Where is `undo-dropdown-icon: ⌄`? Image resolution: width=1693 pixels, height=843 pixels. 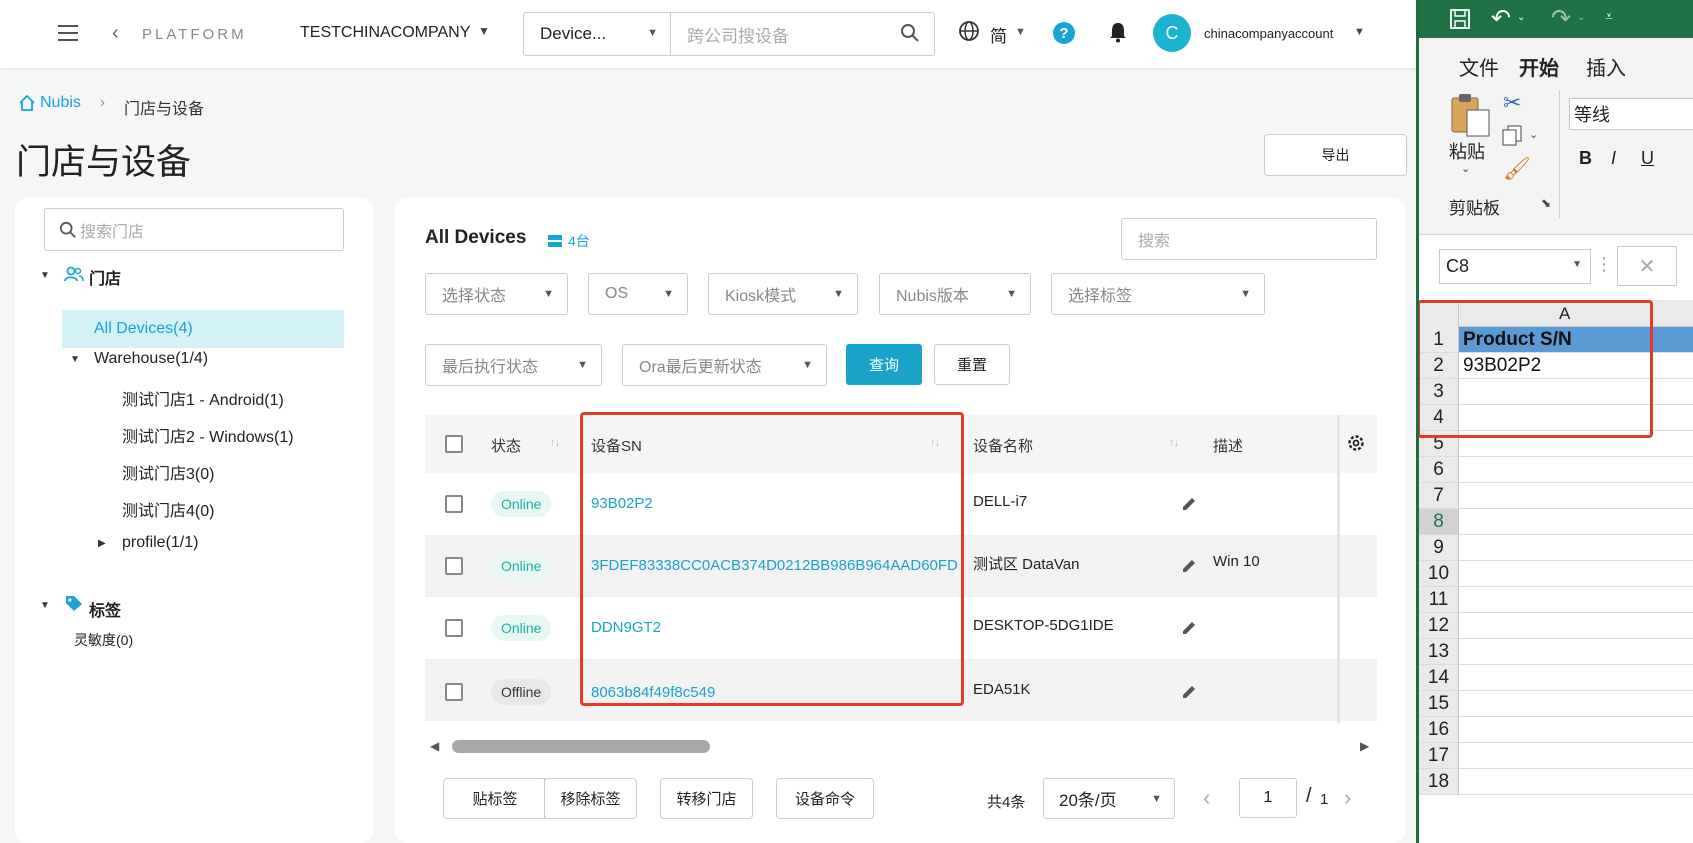 undo-dropdown-icon: ⌄ is located at coordinates (1521, 17).